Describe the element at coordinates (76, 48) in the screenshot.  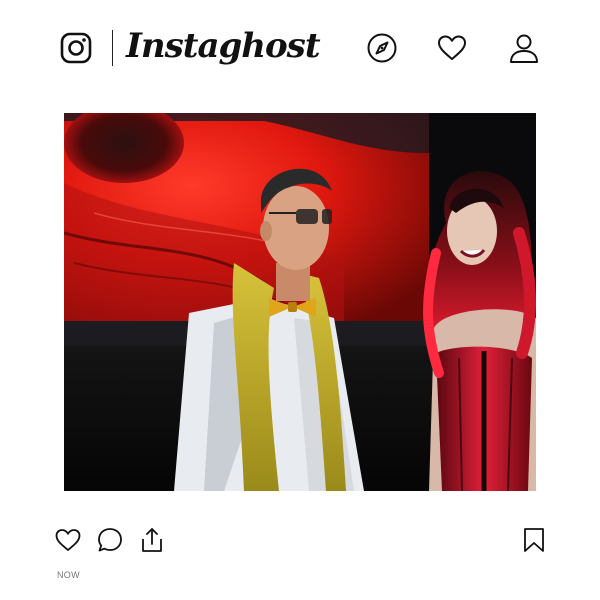
I see `instagram-logo-icon` at that location.